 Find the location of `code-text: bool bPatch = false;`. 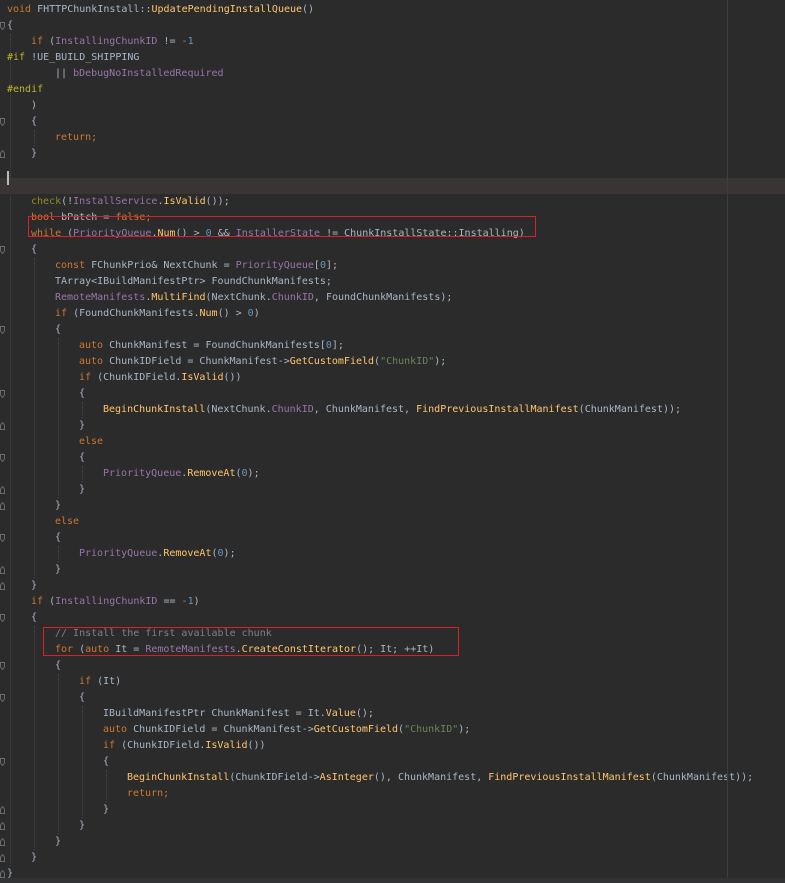

code-text: bool bPatch = false; is located at coordinates (91, 218).